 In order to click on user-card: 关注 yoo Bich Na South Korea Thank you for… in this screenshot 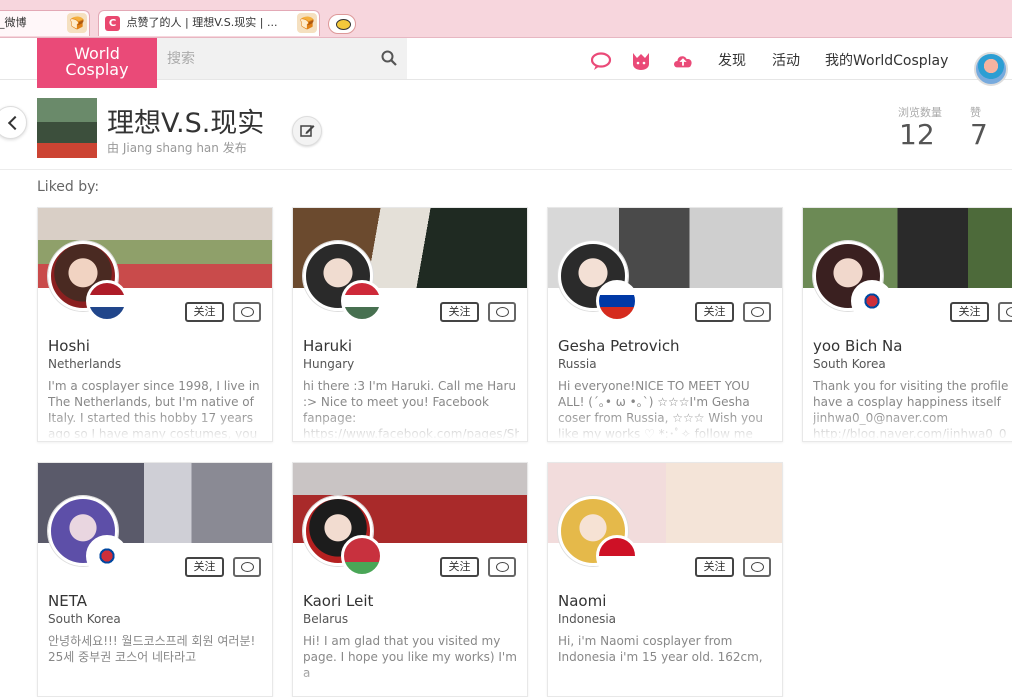, I will do `click(907, 324)`.